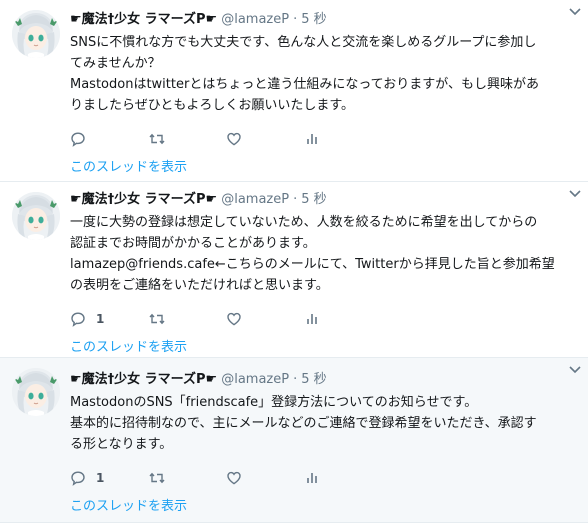  Describe the element at coordinates (199, 285) in the screenshot. I see `tweet-line: の表明をご連絡をいただければと思います。` at that location.